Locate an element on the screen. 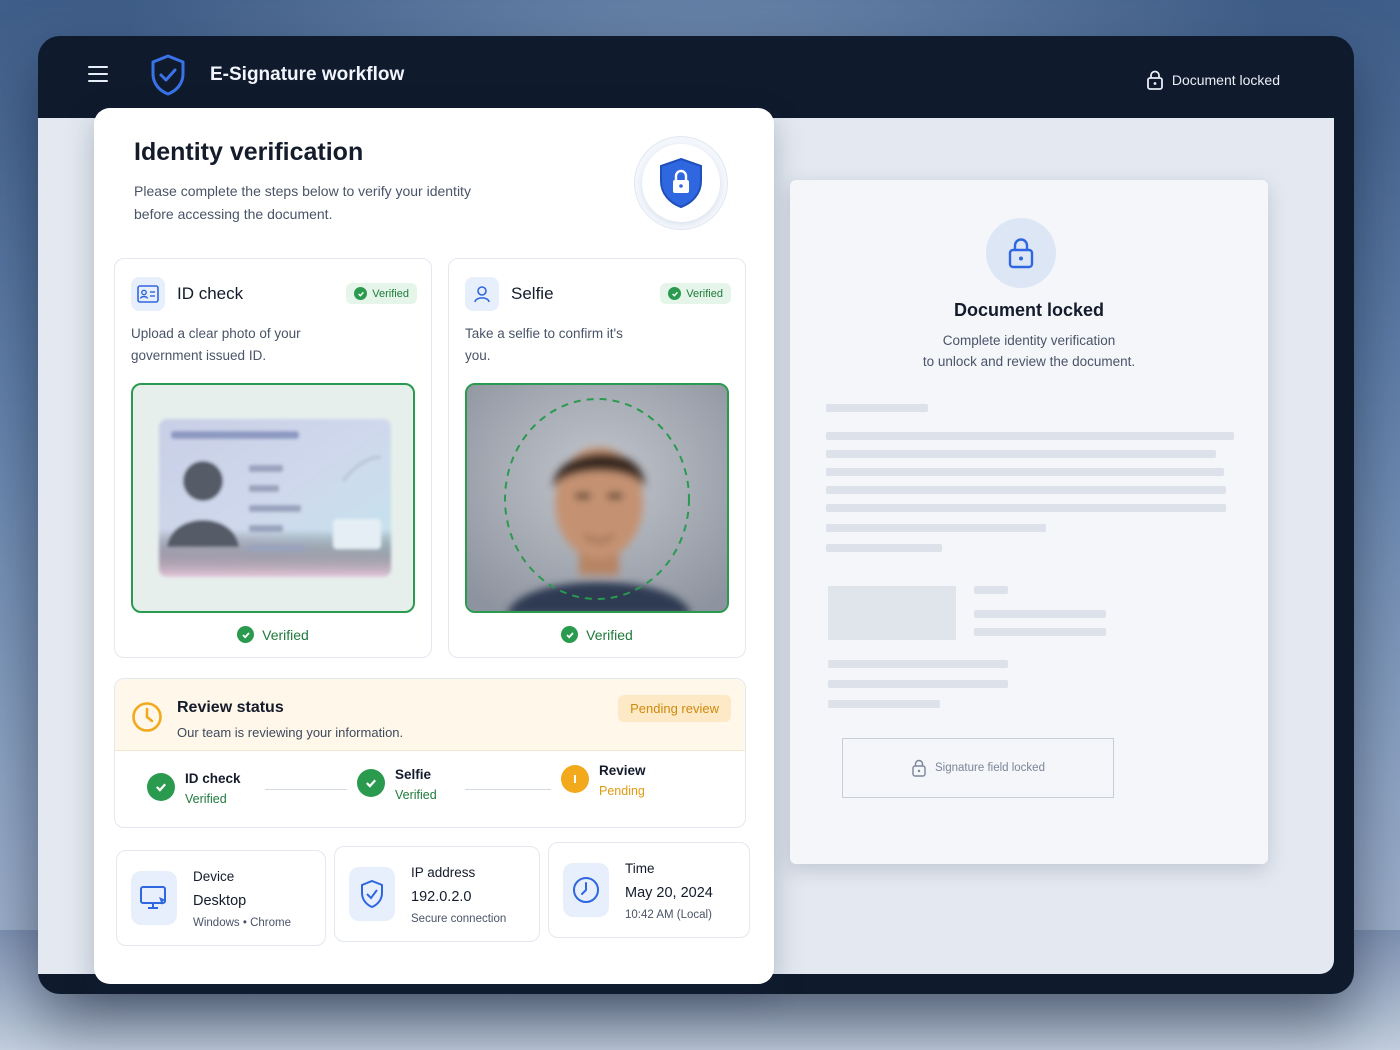 The image size is (1400, 1050). selfie-title: Selfie is located at coordinates (532, 293).